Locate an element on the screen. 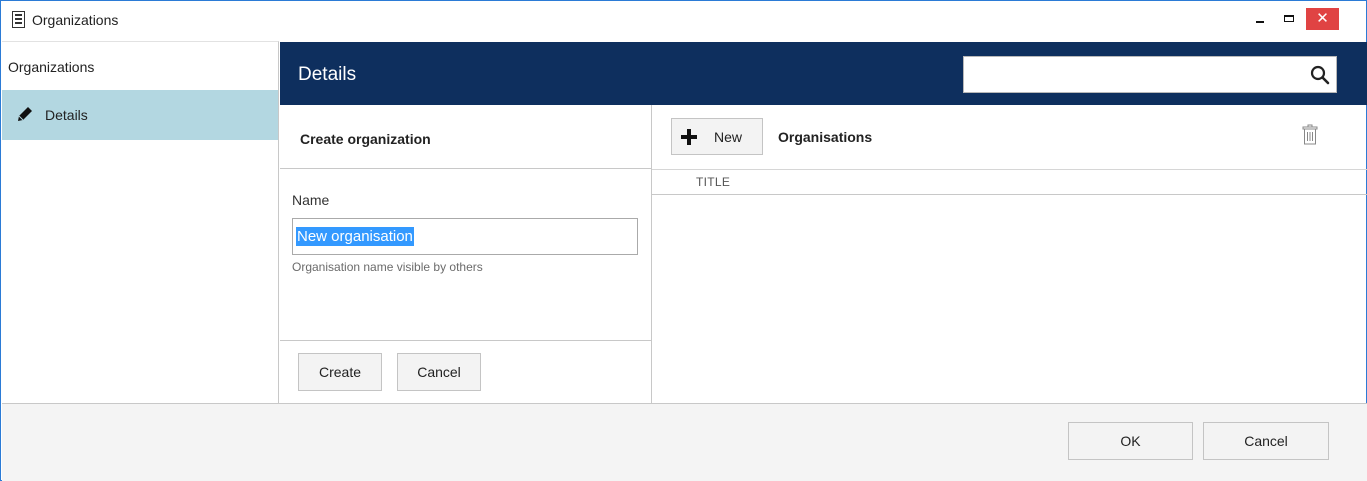 This screenshot has width=1367, height=481. close-icon: ✕ is located at coordinates (1322, 18).